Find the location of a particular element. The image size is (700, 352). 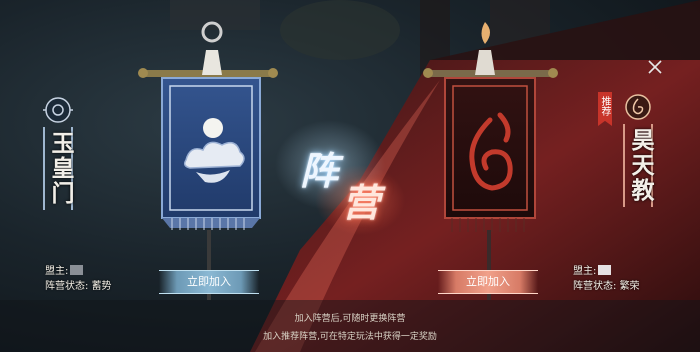

title-char-1: 阵 is located at coordinates (319, 170).